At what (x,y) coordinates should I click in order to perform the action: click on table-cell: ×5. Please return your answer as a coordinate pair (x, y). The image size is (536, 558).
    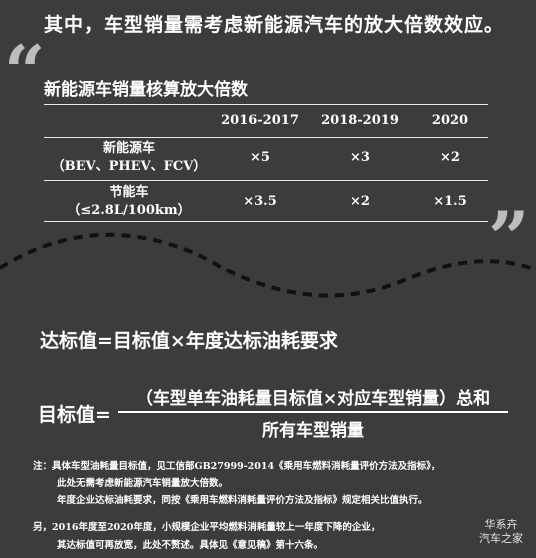
    Looking at the image, I should click on (260, 157).